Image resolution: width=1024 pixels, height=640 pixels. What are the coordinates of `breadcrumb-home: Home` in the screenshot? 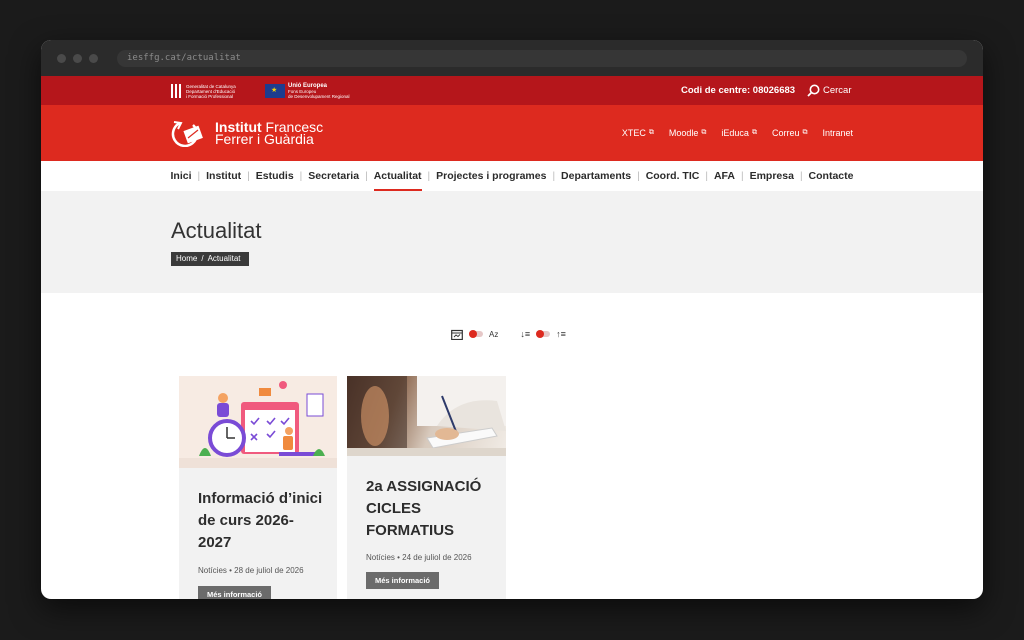 It's located at (186, 259).